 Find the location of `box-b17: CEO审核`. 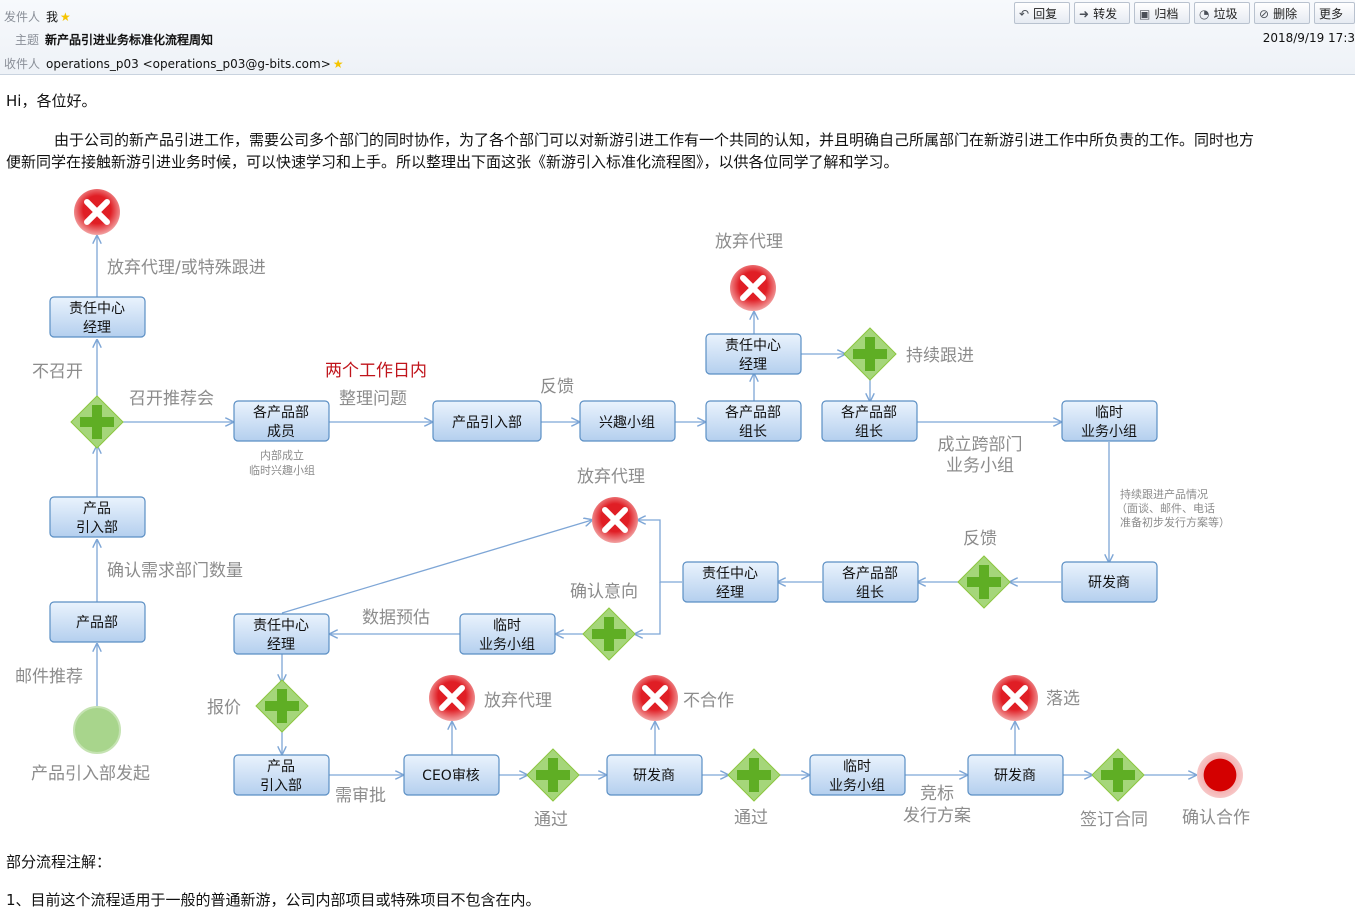

box-b17: CEO审核 is located at coordinates (451, 775).